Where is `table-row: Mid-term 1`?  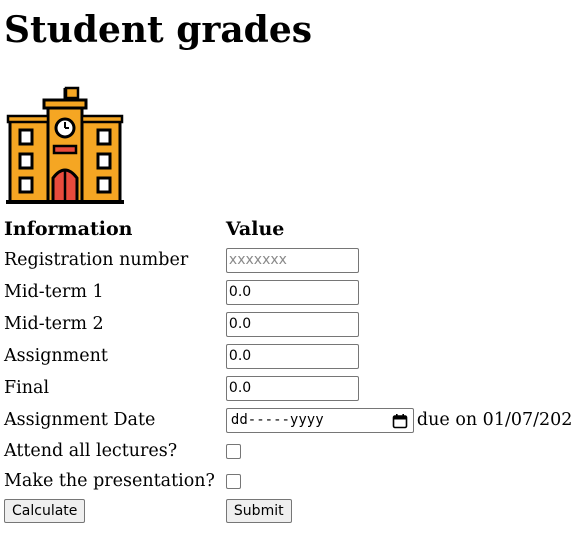 table-row: Mid-term 1 is located at coordinates (288, 292).